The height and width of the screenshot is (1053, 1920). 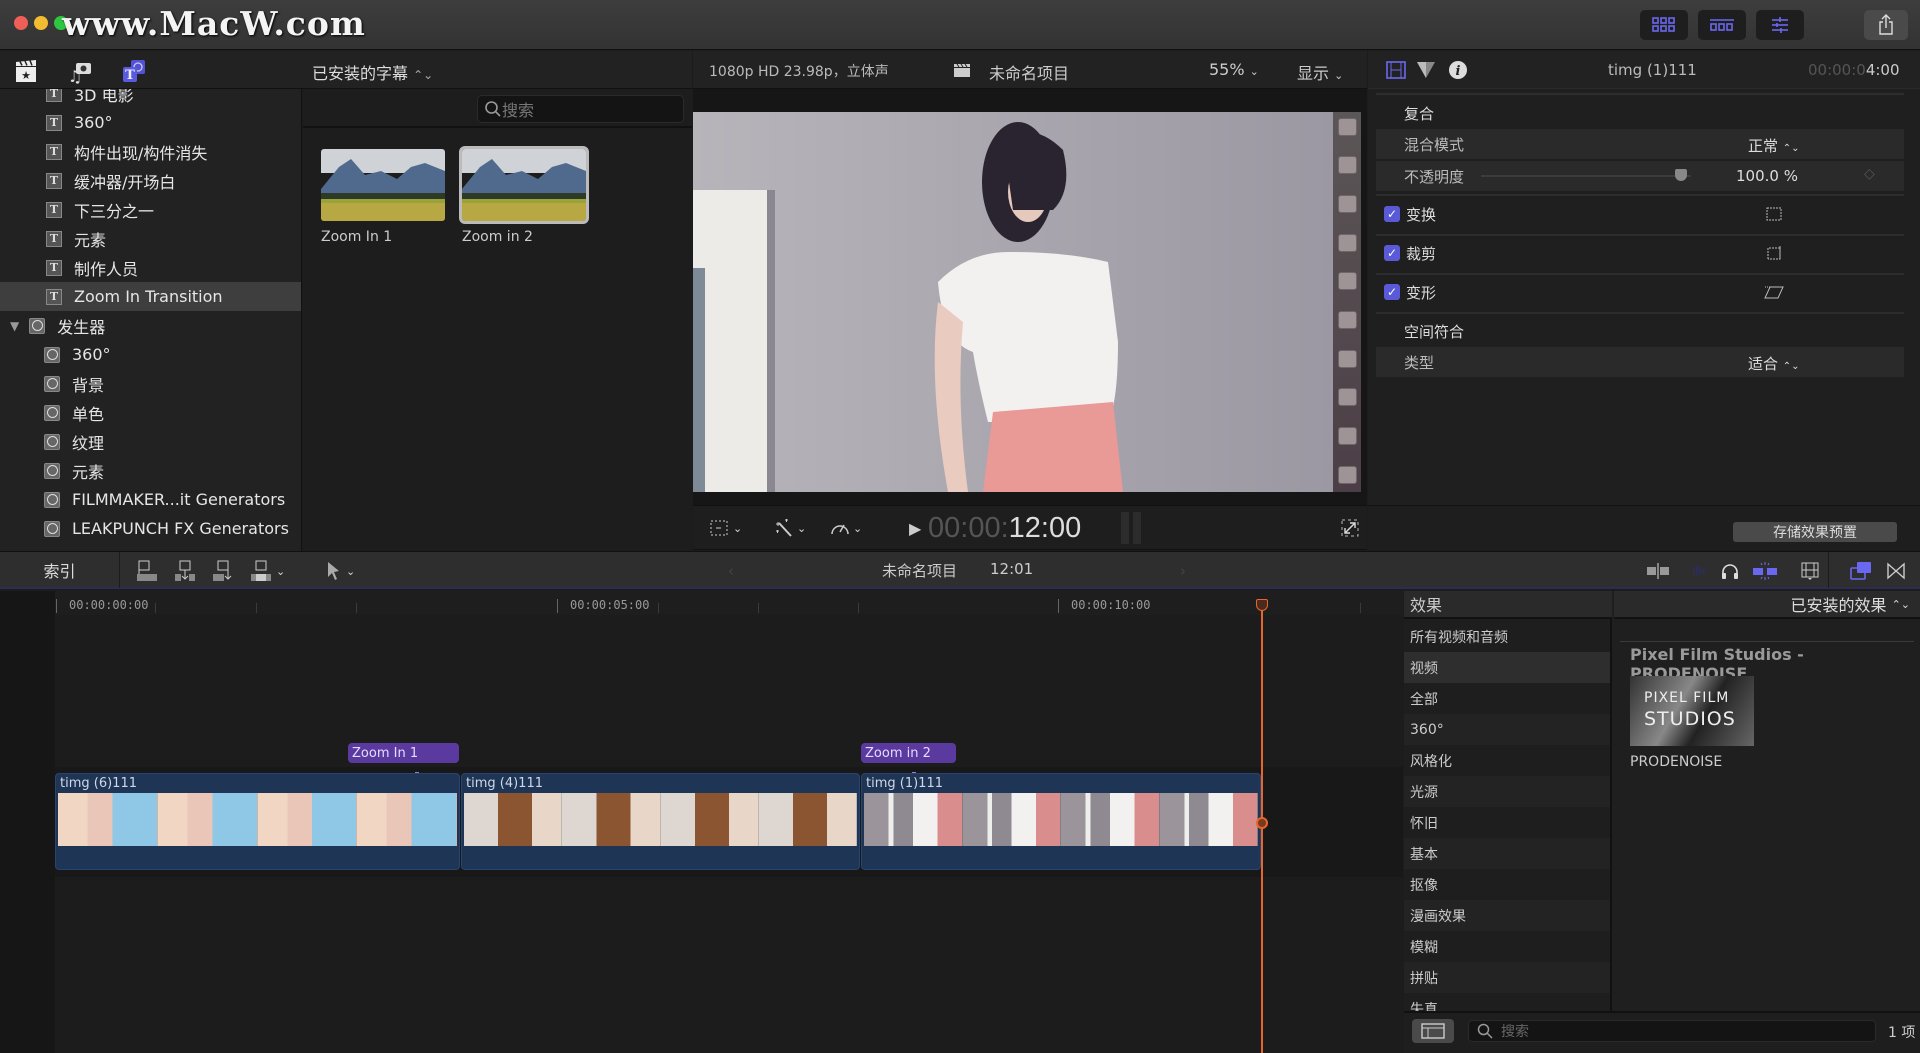 I want to click on sidebar-item: T 缓冲器/开场白, so click(x=150, y=180).